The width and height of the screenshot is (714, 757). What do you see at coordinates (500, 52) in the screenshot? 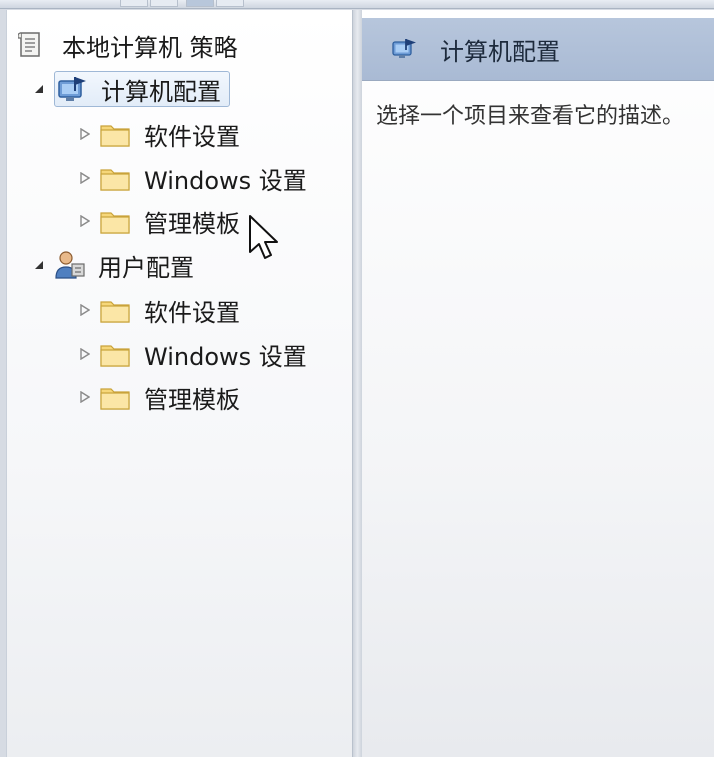
I see `details-header-title: 计算机配置` at bounding box center [500, 52].